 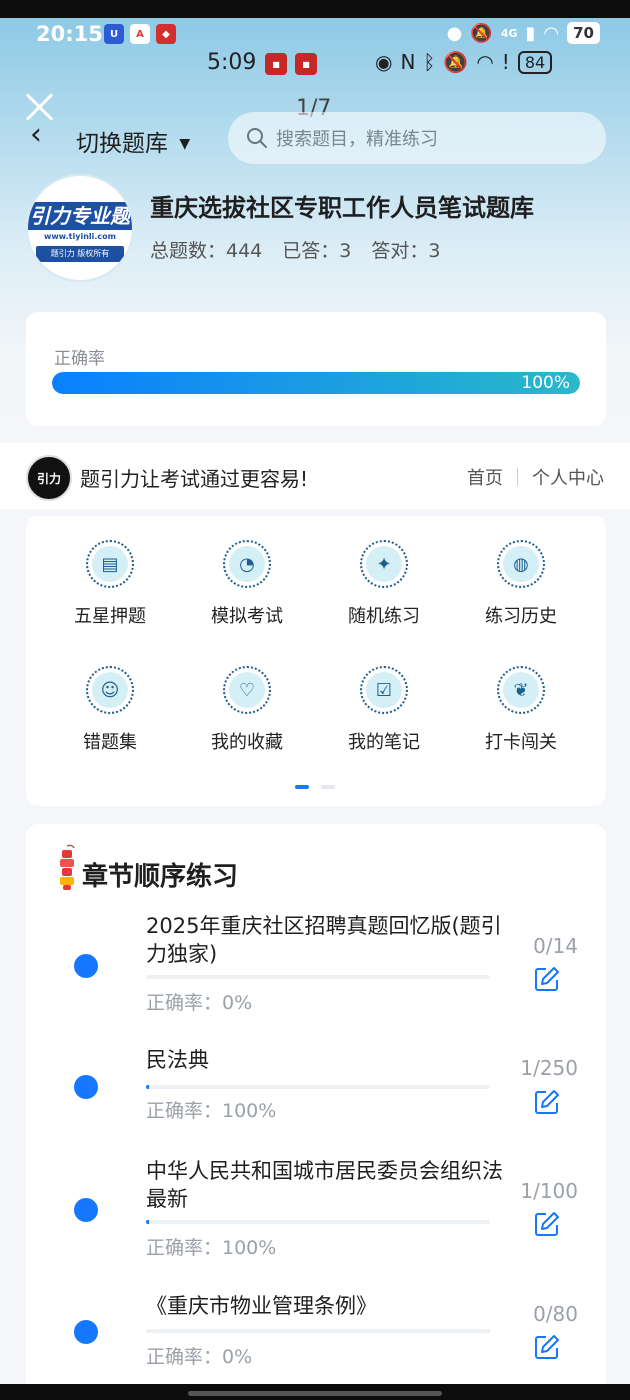 What do you see at coordinates (324, 940) in the screenshot?
I see `chapter-name: 2025年重庆社区招聘真题回忆版(题引力独家)` at bounding box center [324, 940].